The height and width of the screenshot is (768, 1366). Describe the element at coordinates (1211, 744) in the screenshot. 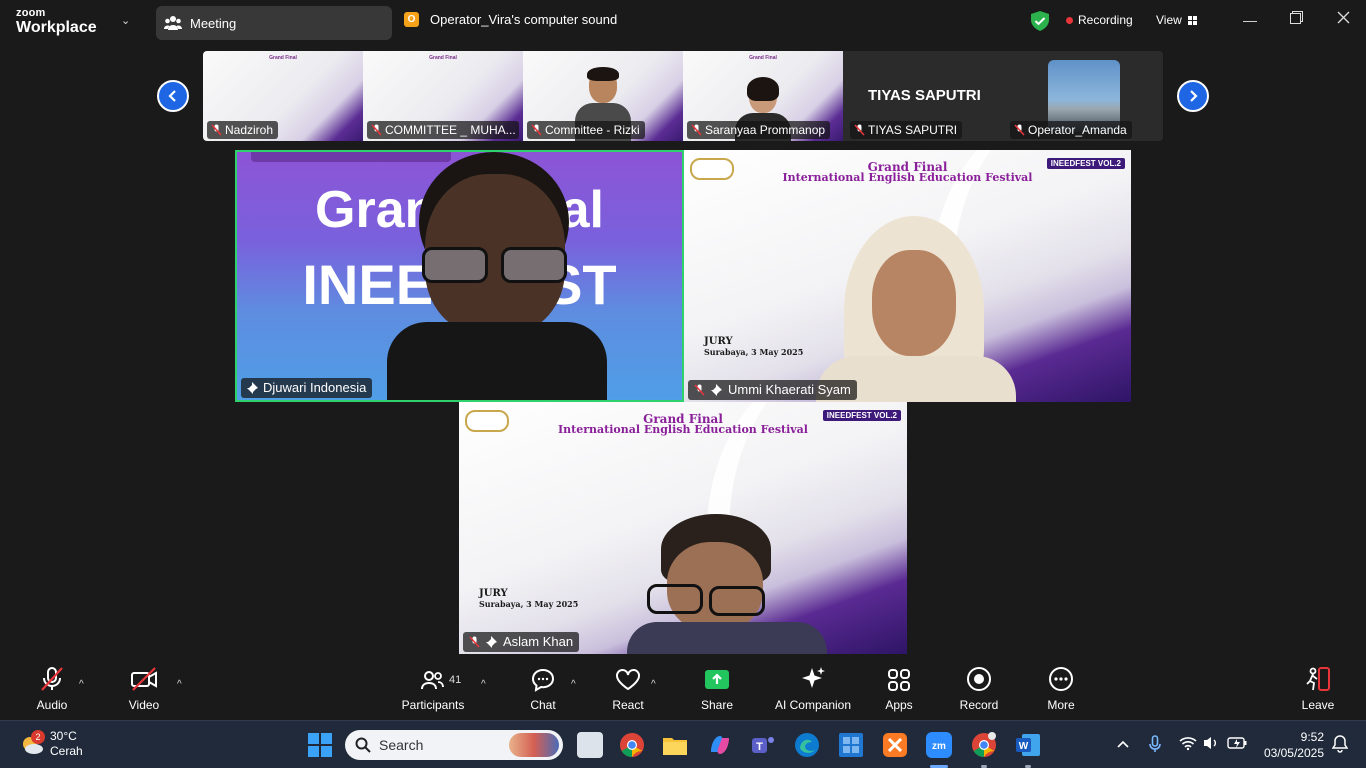

I see `volume-icon` at that location.